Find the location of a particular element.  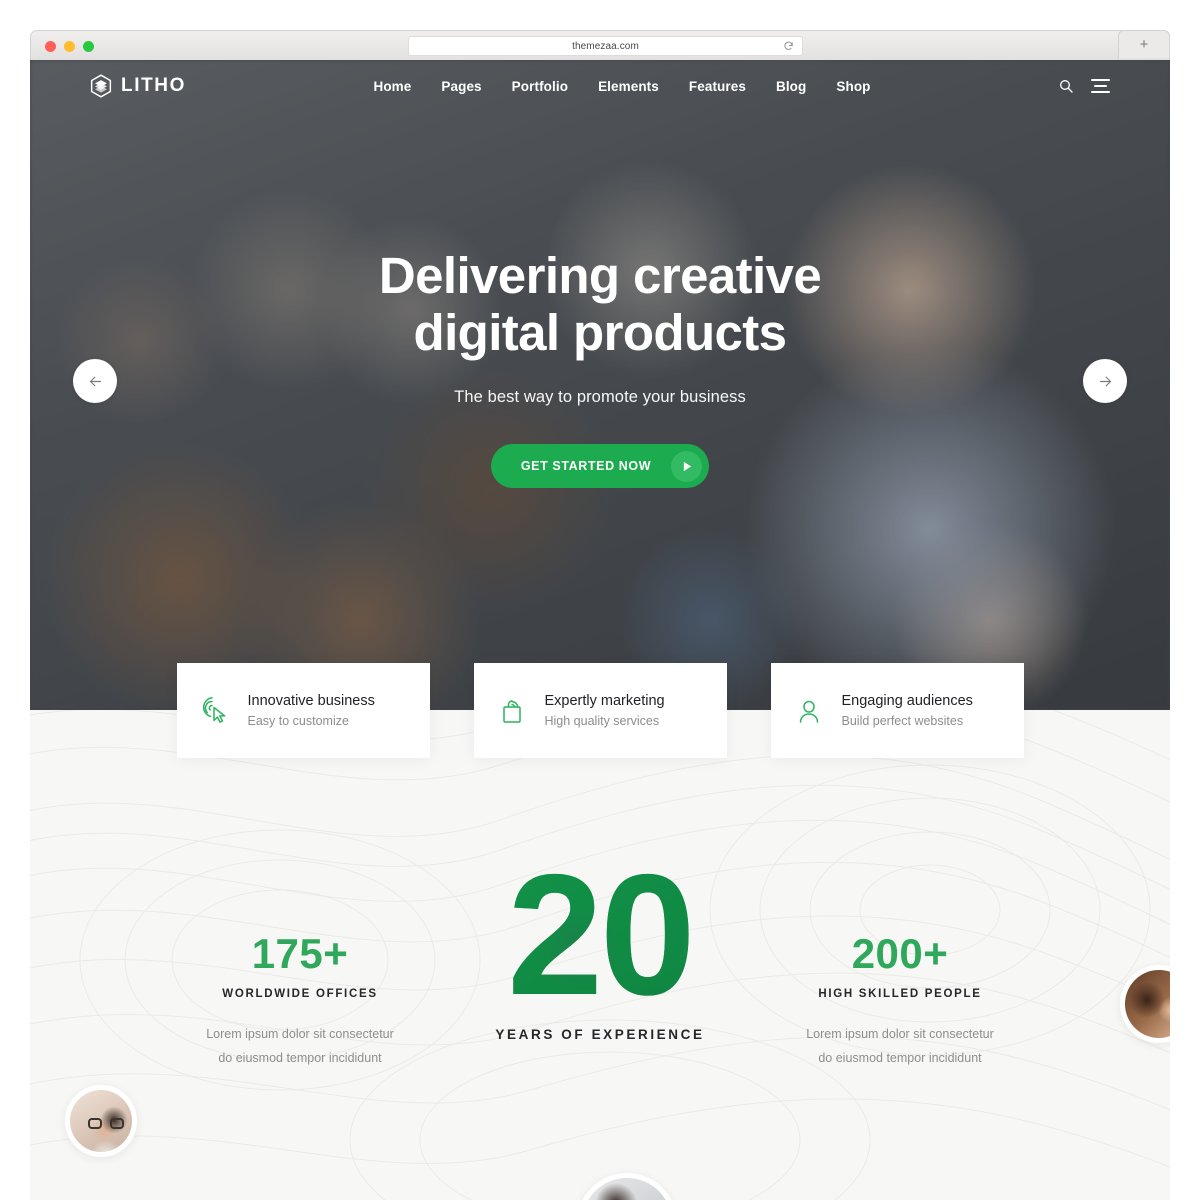

carousel-next-button is located at coordinates (1105, 381).